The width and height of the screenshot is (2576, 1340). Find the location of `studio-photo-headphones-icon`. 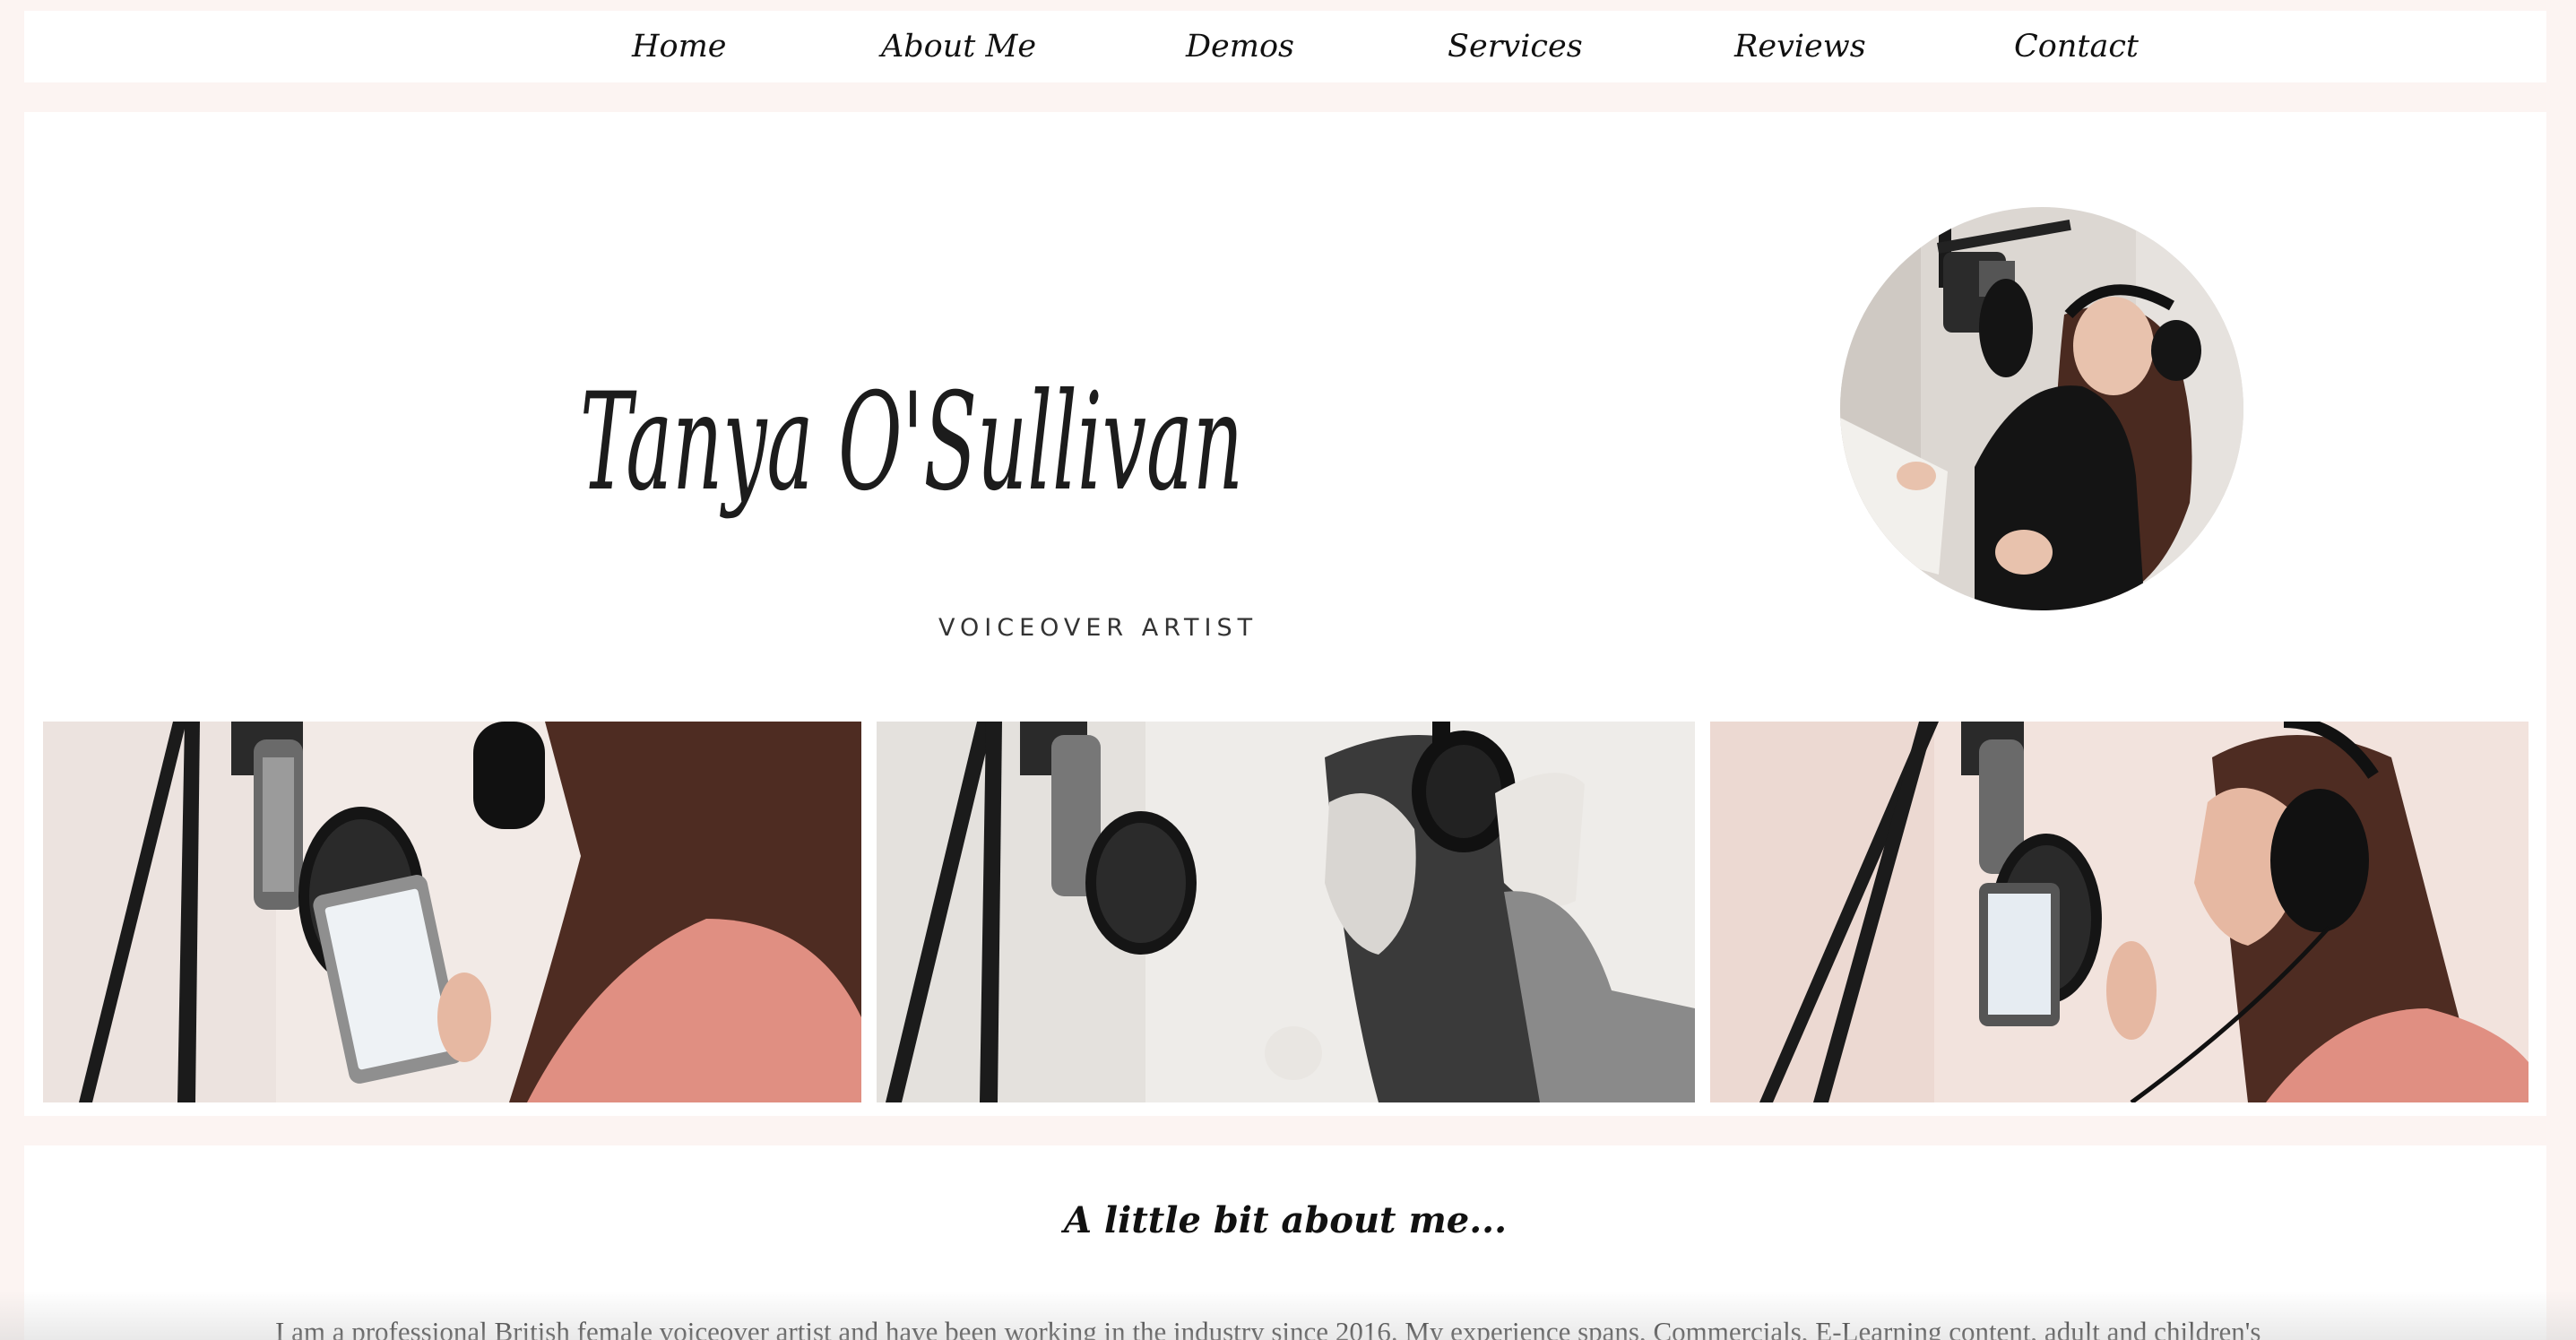

studio-photo-headphones-icon is located at coordinates (1286, 912).